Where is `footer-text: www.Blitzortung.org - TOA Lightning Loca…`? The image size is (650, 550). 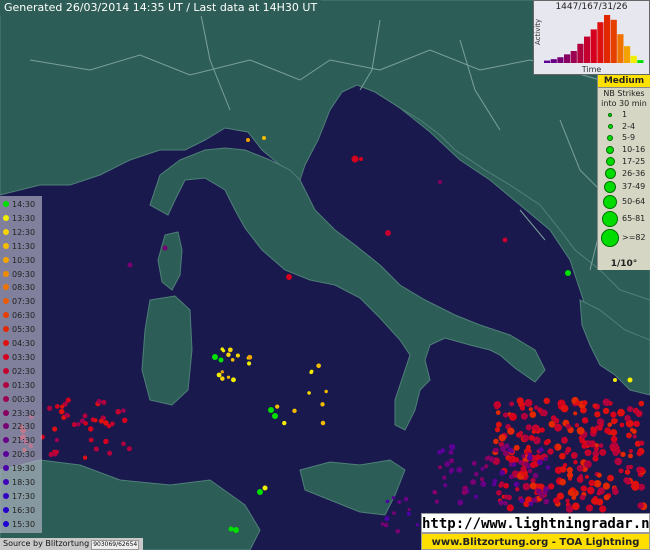 footer-text: www.Blitzortung.org - TOA Lightning Loca… is located at coordinates (535, 541).